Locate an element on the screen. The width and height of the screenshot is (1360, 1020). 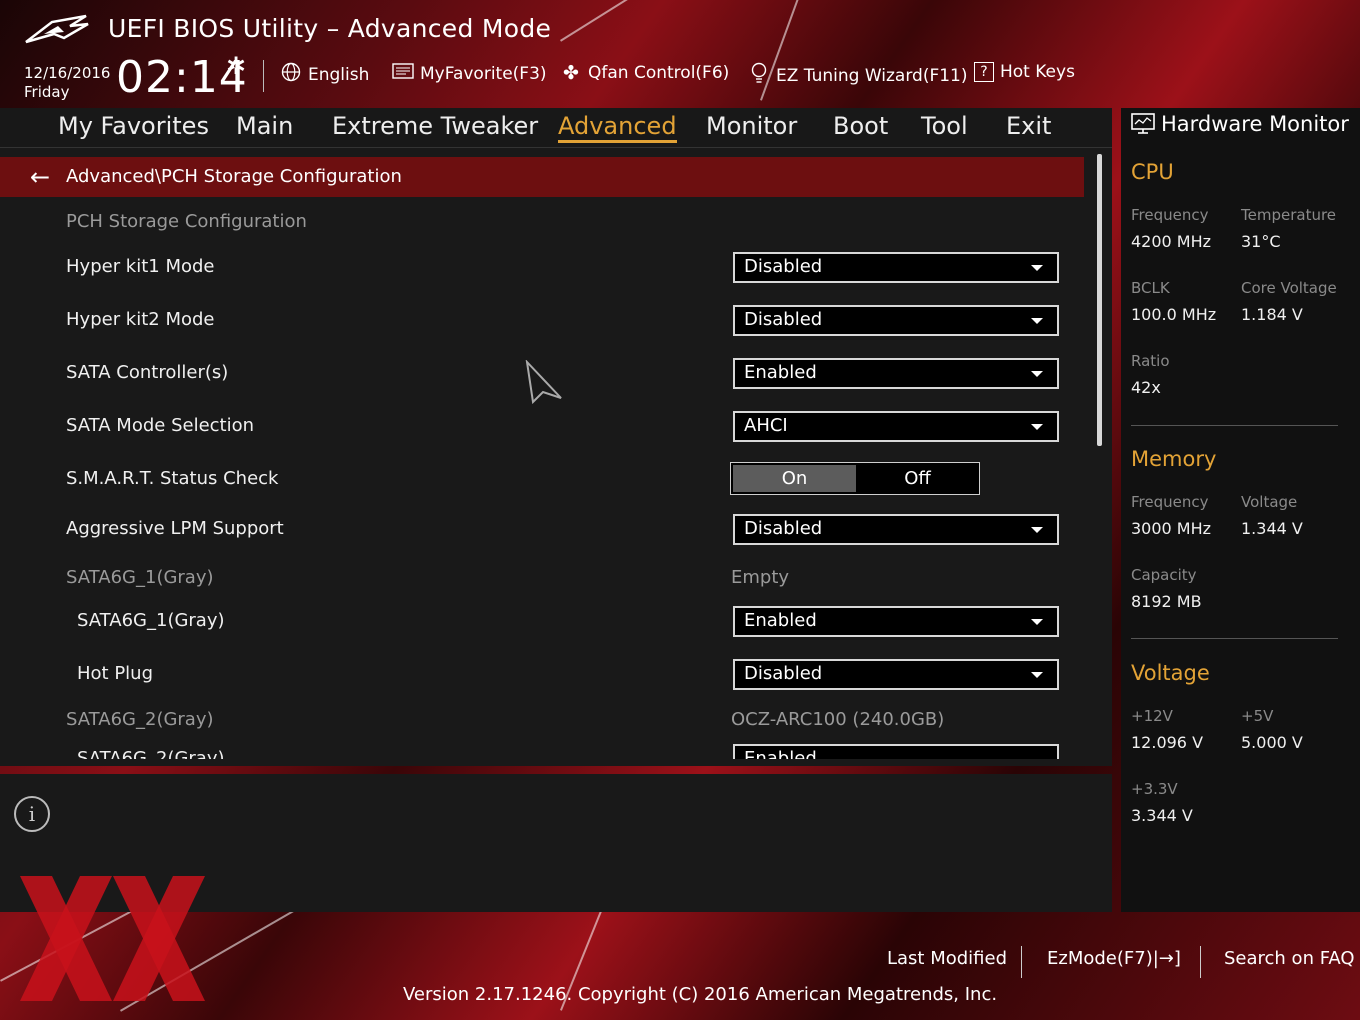
setting-label: SATA6G_2(Gray) is located at coordinates (151, 753).